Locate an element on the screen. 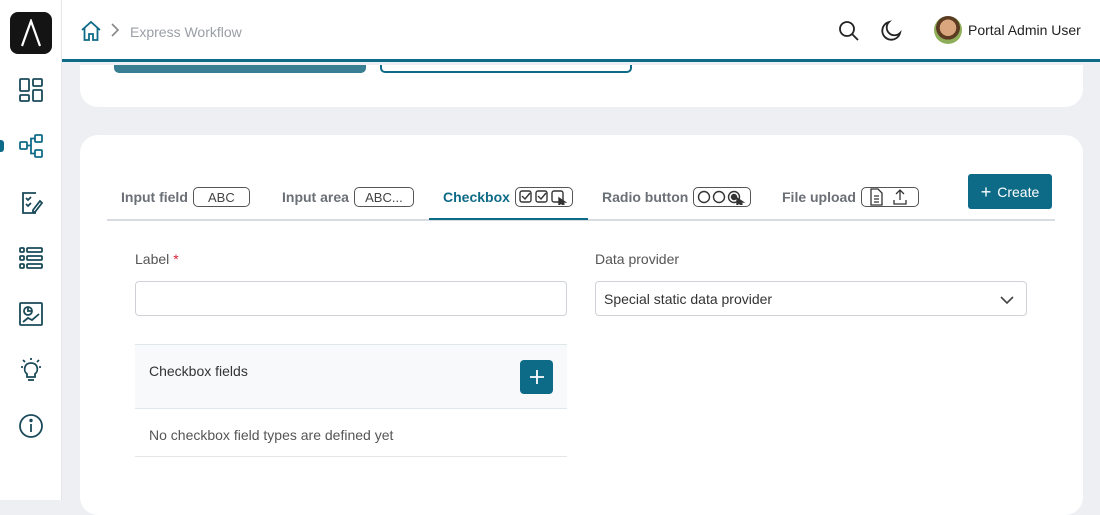 The width and height of the screenshot is (1100, 515). top-card is located at coordinates (581, 86).